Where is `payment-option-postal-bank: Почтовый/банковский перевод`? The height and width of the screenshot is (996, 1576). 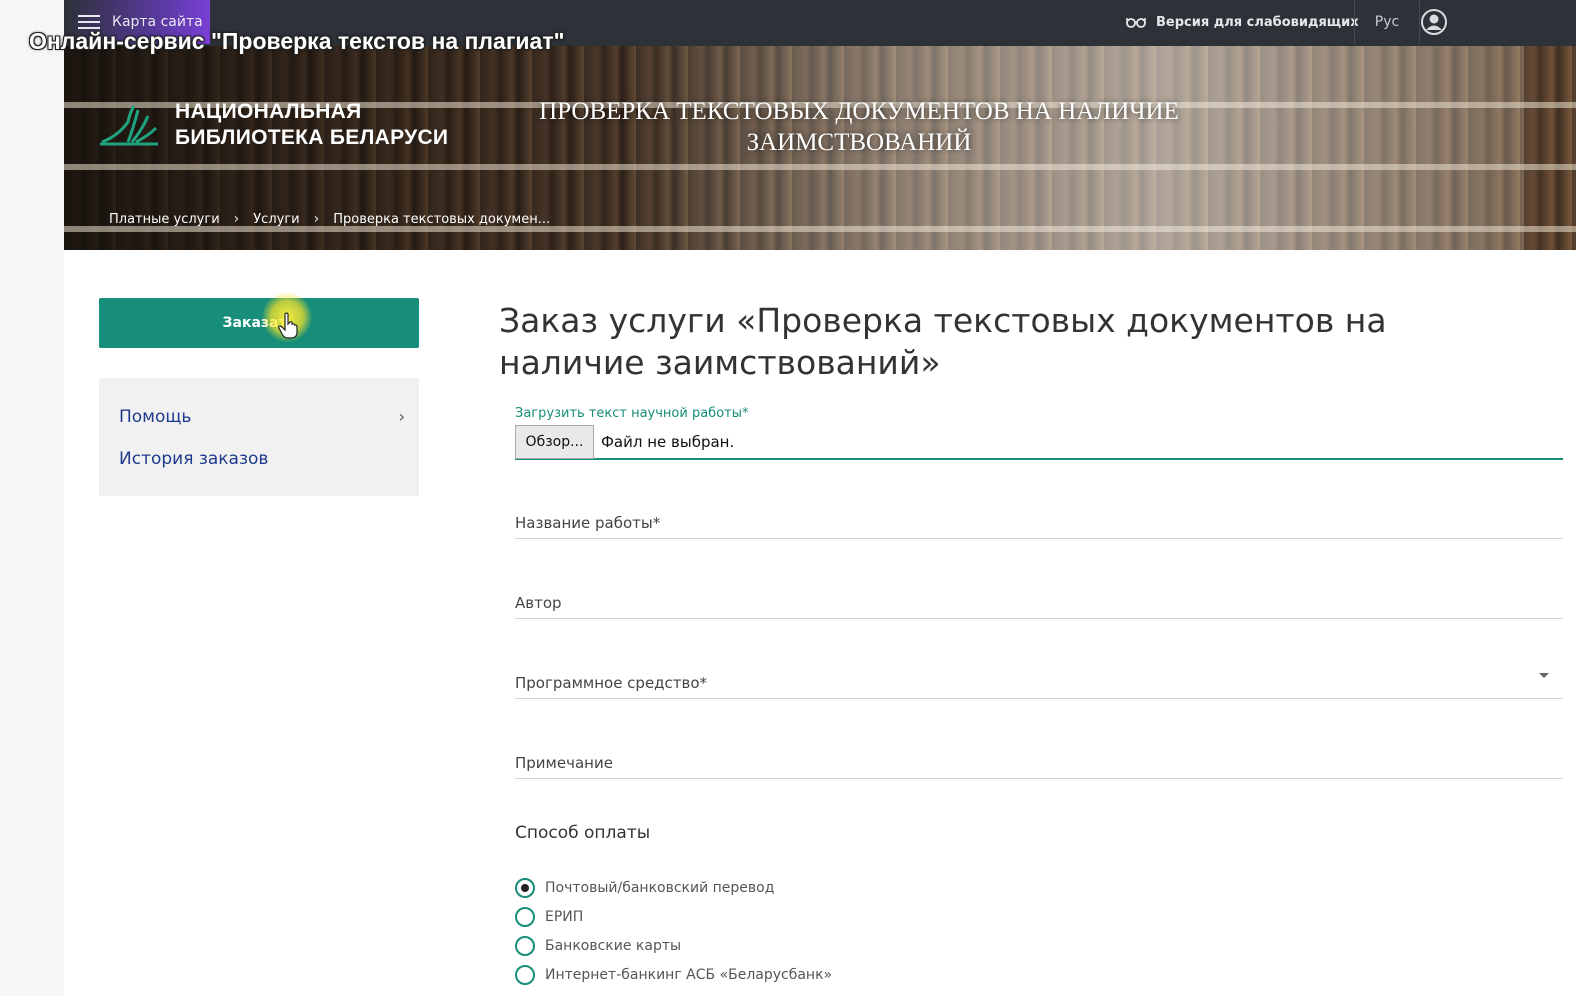 payment-option-postal-bank: Почтовый/банковский перевод is located at coordinates (644, 888).